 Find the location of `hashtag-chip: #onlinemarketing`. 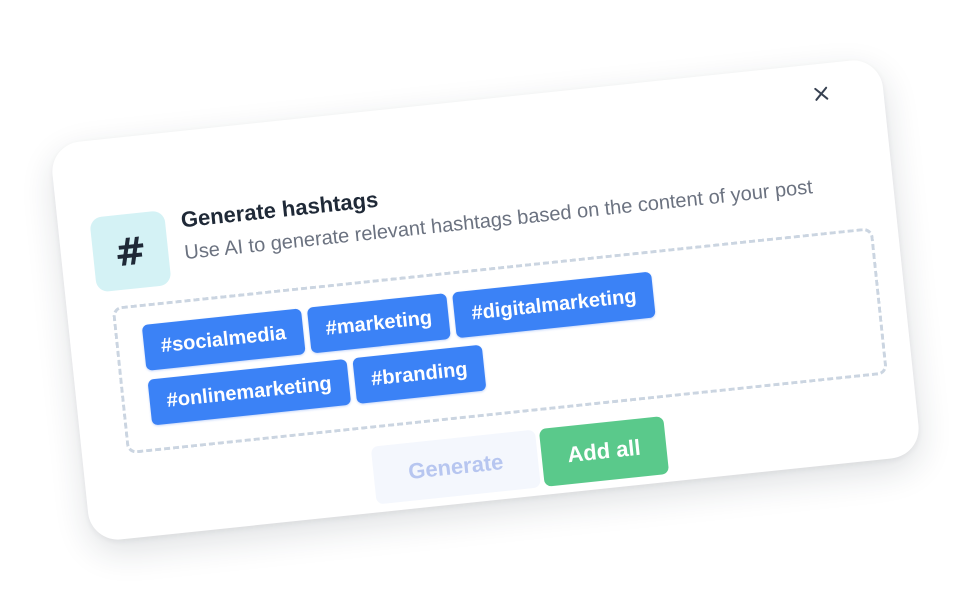

hashtag-chip: #onlinemarketing is located at coordinates (249, 392).